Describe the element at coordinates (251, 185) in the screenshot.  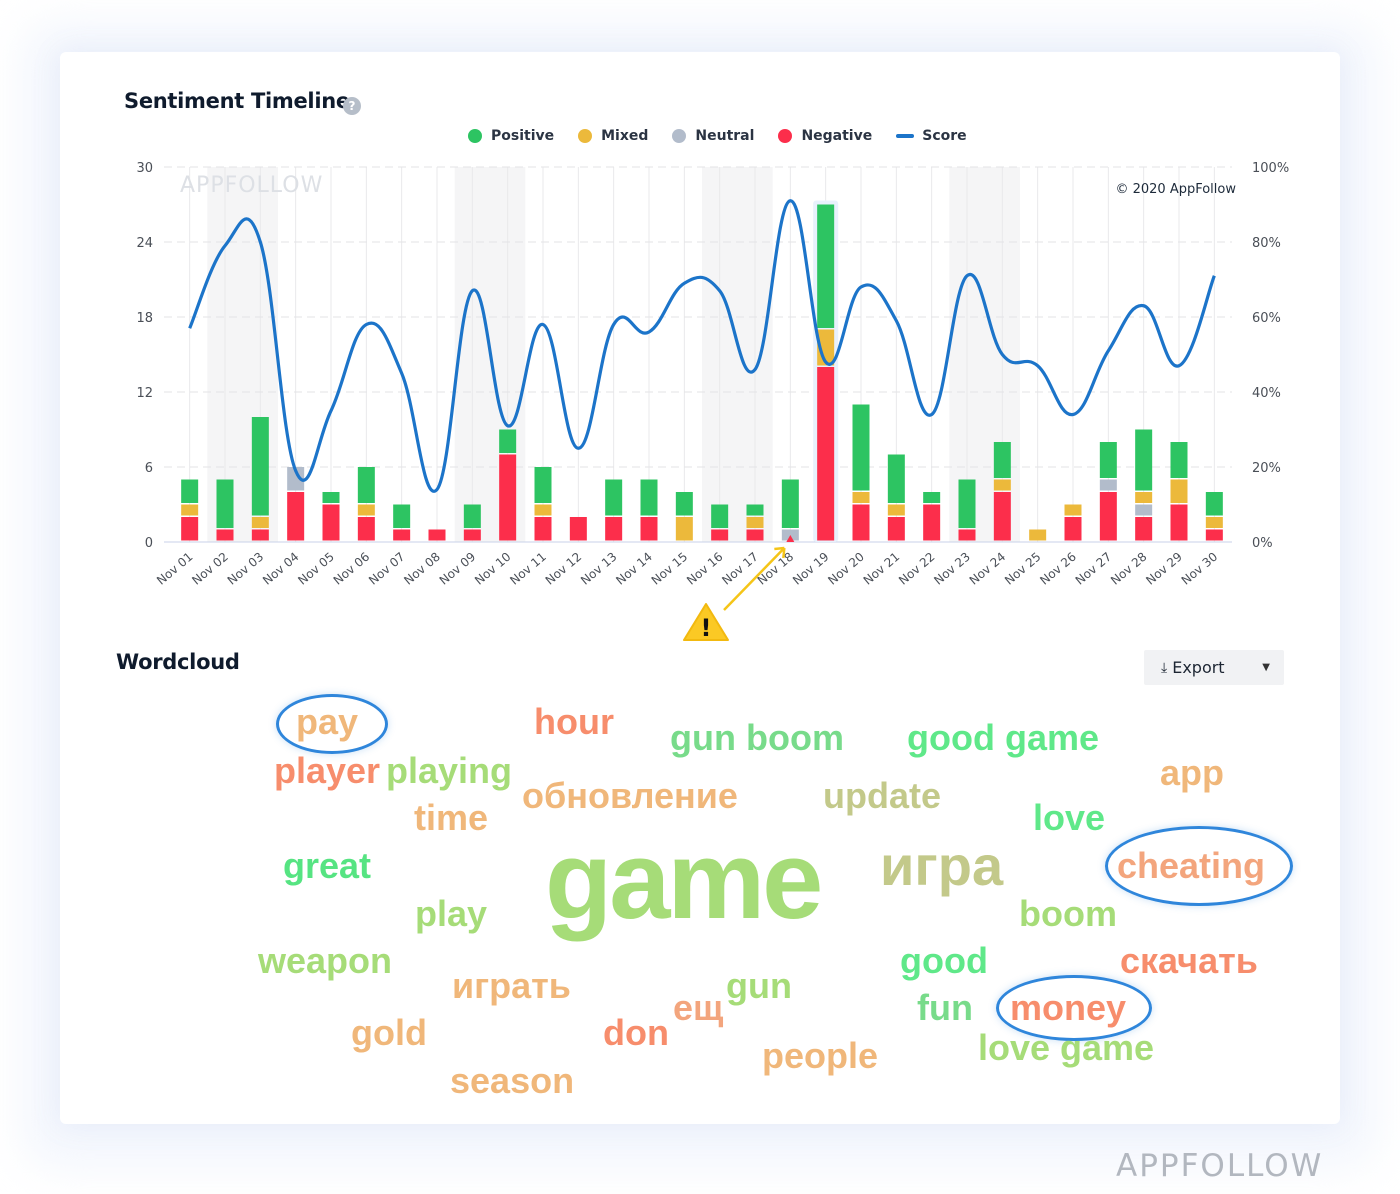
I see `chart-watermark: APPFOLLOW` at that location.